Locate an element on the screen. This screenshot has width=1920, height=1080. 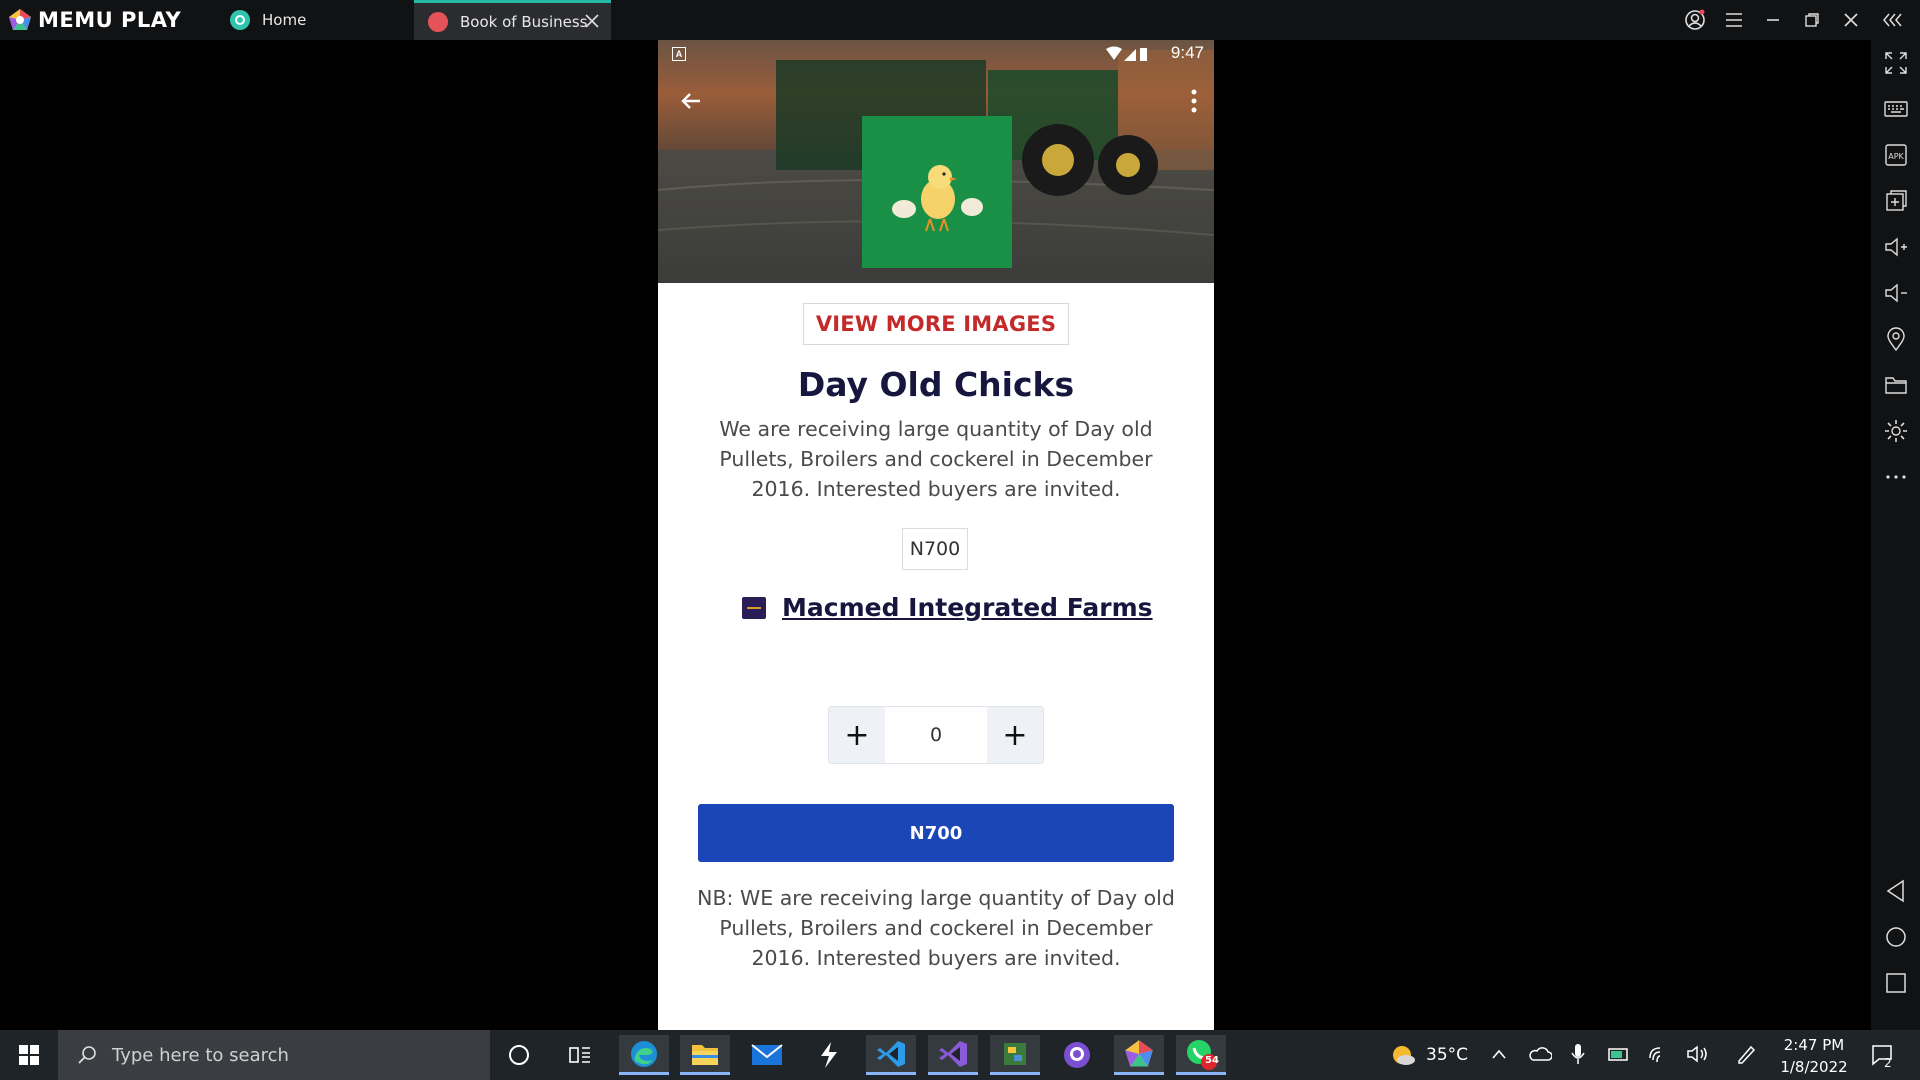
settings-icon is located at coordinates (1896, 431).